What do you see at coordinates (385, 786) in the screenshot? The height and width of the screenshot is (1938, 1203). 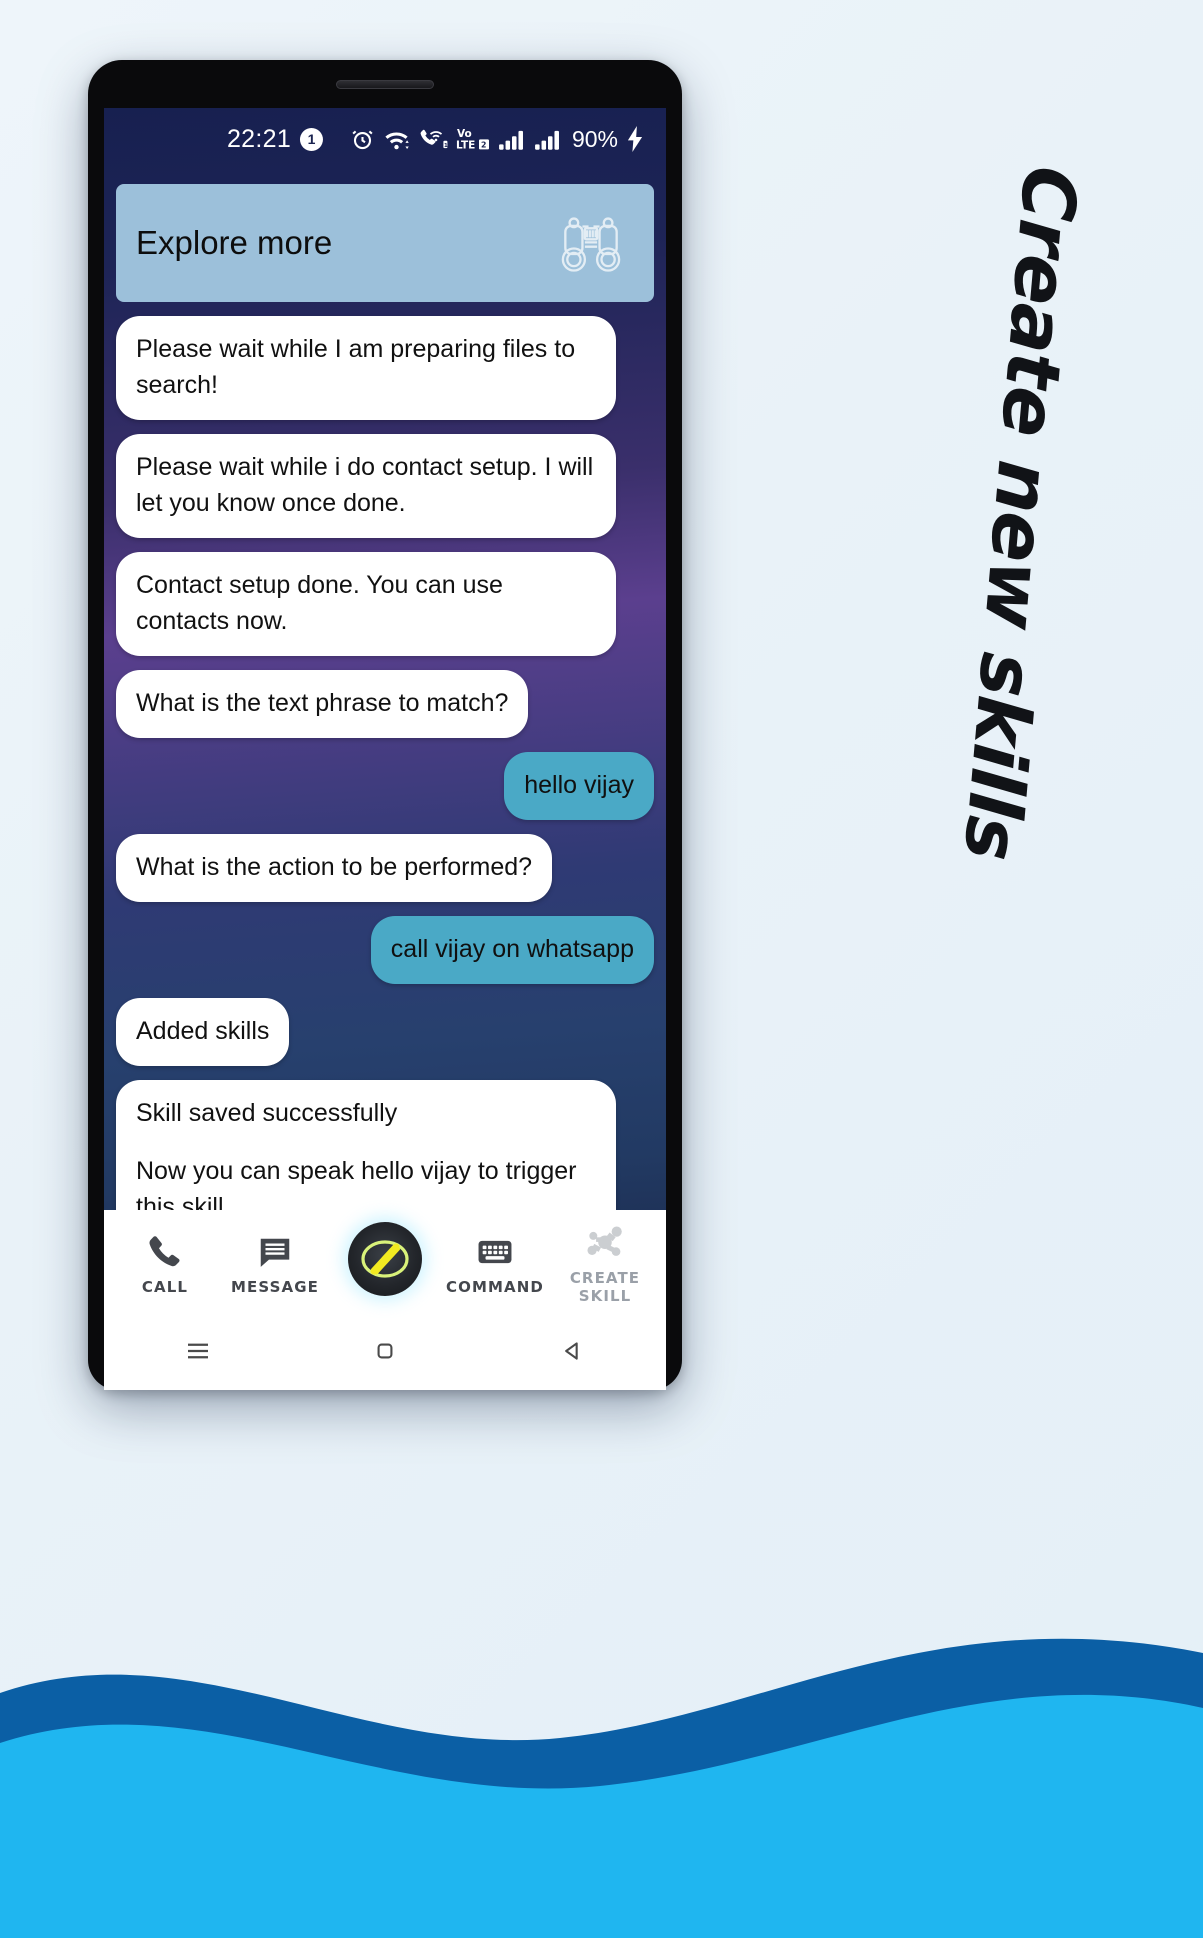 I see `message-row: hello vijay` at bounding box center [385, 786].